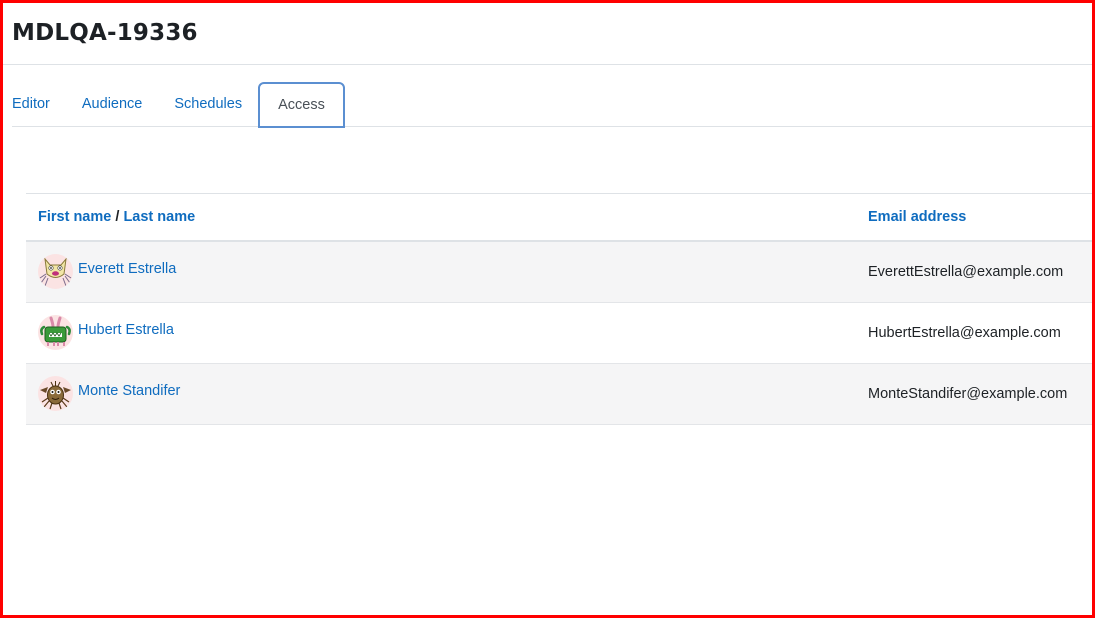 The height and width of the screenshot is (618, 1095). What do you see at coordinates (129, 391) in the screenshot?
I see `user-name-link: Monte Standifer` at bounding box center [129, 391].